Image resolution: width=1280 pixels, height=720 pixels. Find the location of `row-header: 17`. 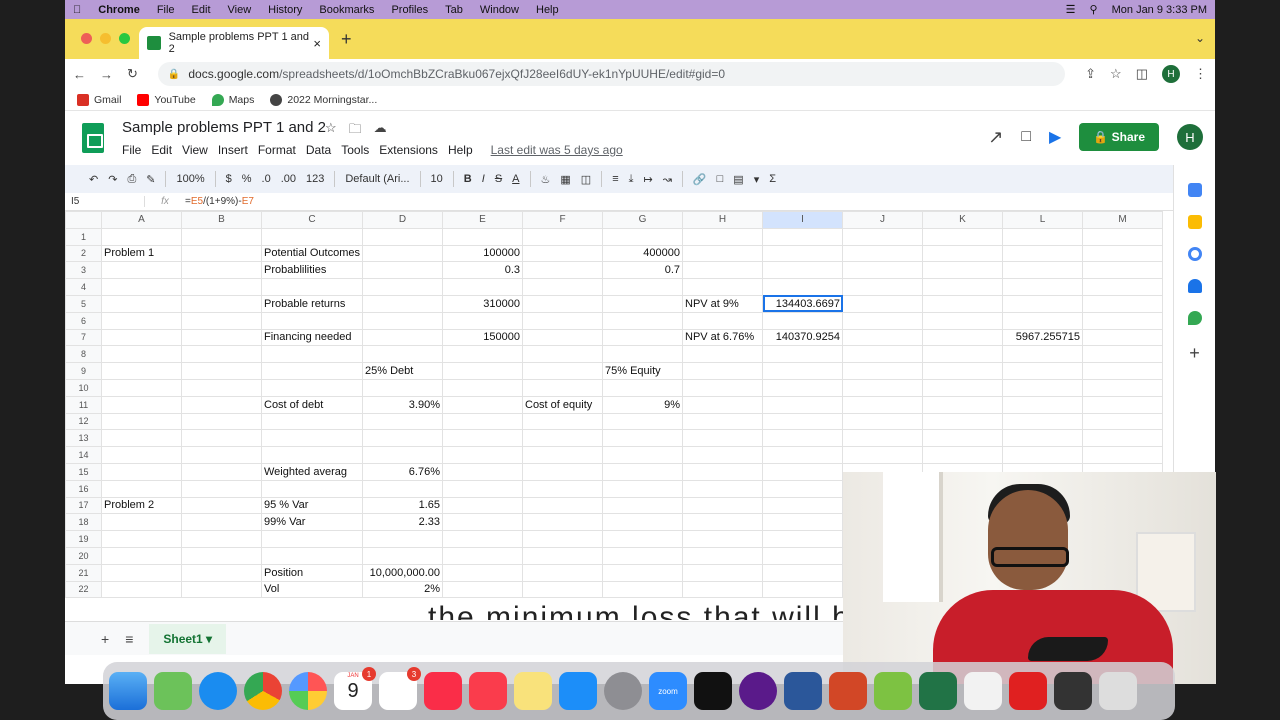

row-header: 17 is located at coordinates (83, 505).